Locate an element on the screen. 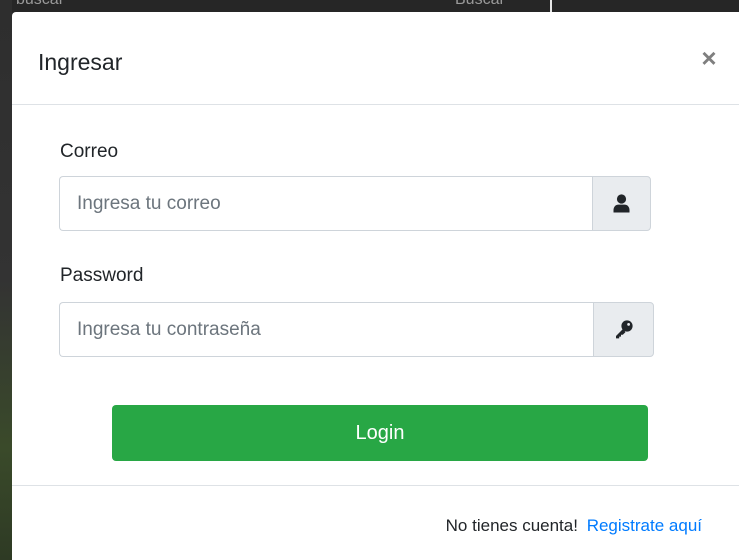 Image resolution: width=739 pixels, height=560 pixels. user-icon is located at coordinates (621, 203).